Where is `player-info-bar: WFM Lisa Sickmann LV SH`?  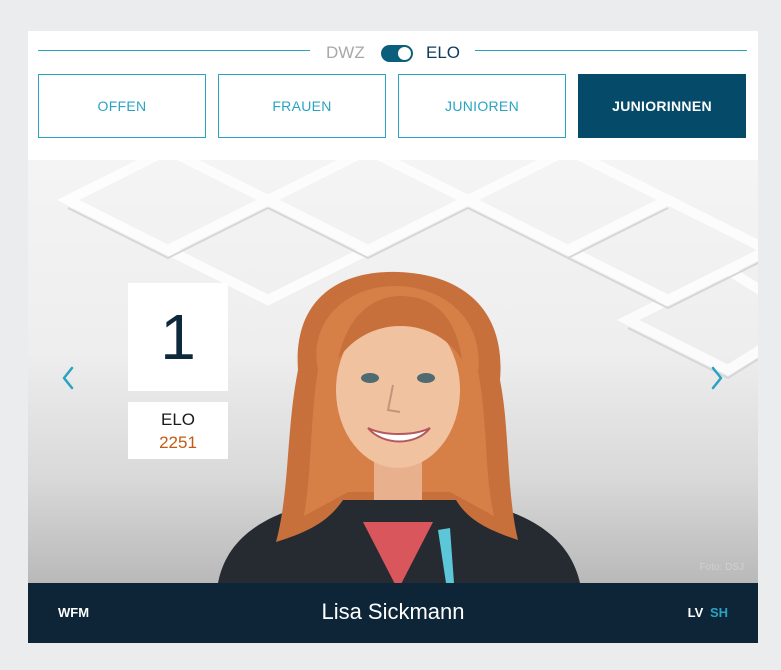 player-info-bar: WFM Lisa Sickmann LV SH is located at coordinates (393, 613).